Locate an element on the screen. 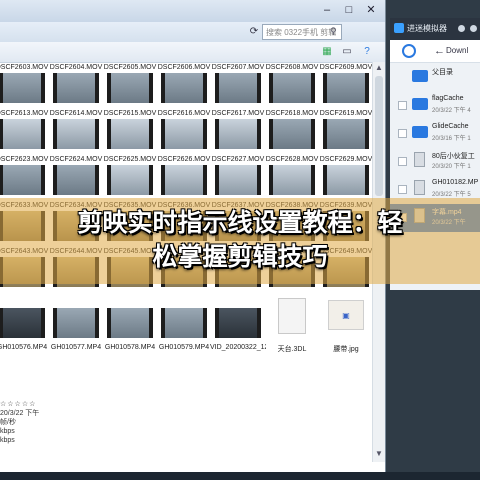 Image resolution: width=480 pixels, height=480 pixels. file-item: 天台.3DL is located at coordinates (292, 326).